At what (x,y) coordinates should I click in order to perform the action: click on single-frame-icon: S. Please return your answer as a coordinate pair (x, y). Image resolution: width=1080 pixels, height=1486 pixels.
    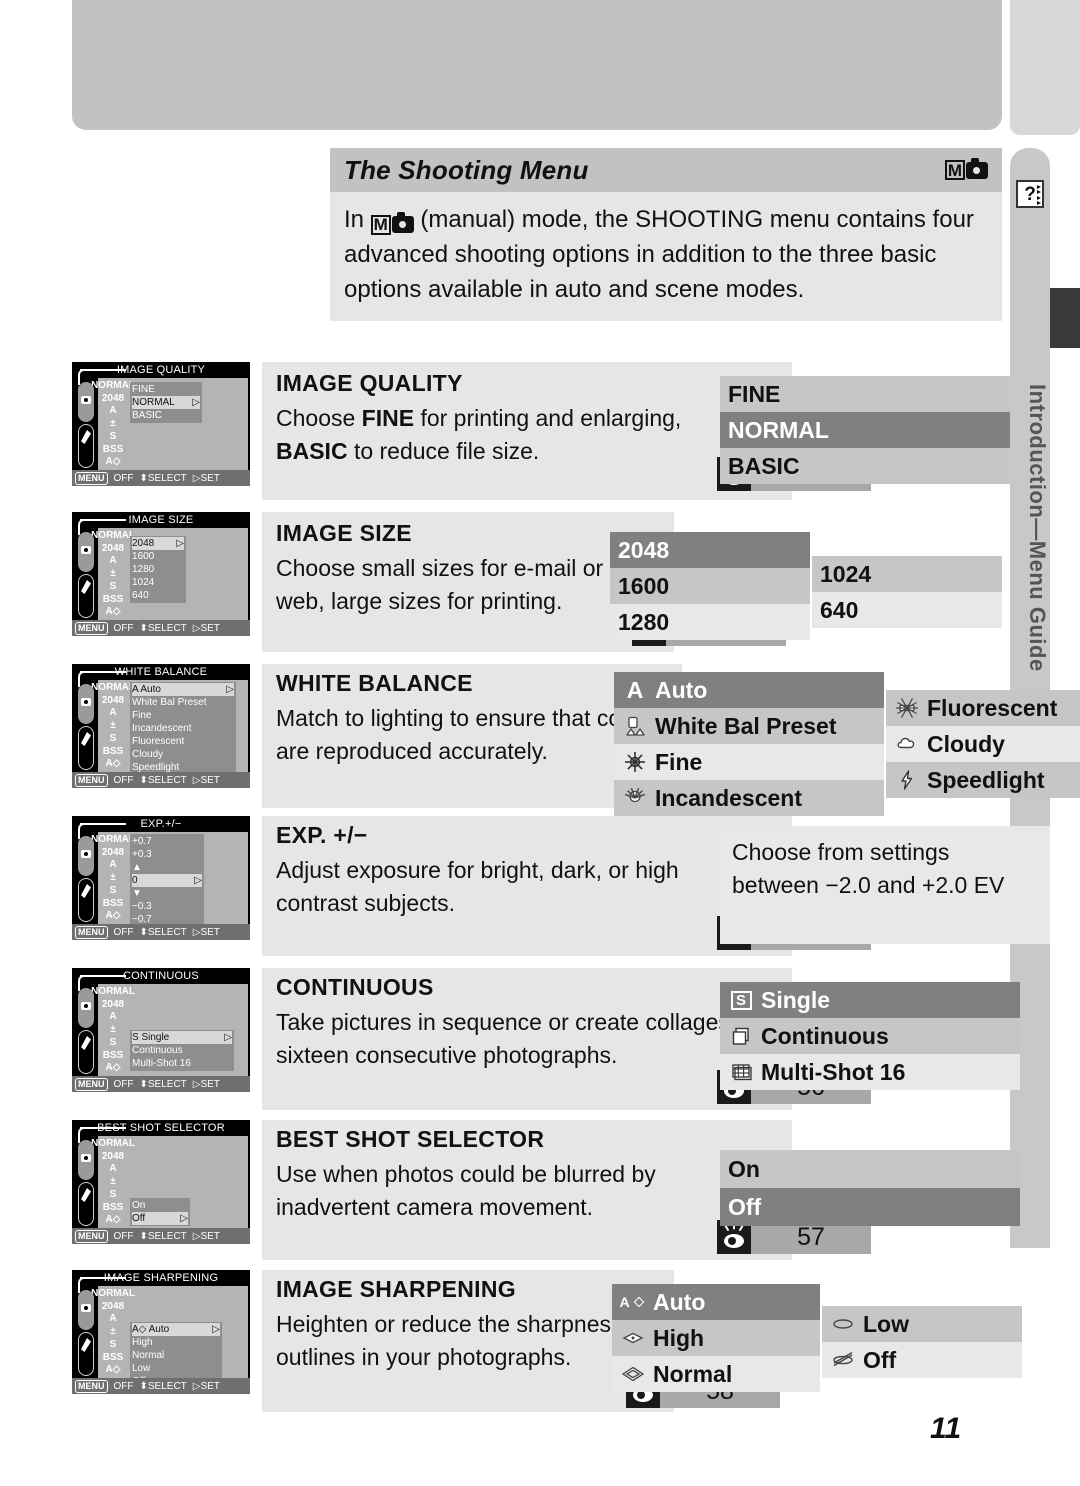
    Looking at the image, I should click on (741, 1000).